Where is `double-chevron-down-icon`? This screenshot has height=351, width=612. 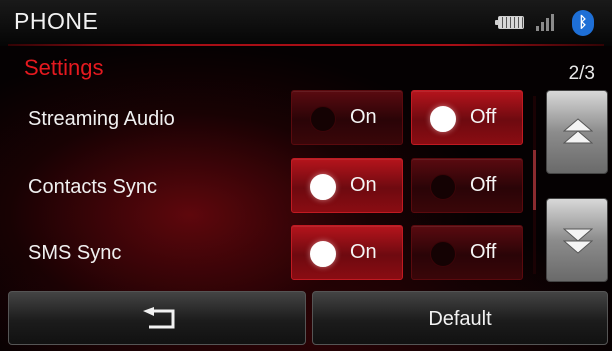
double-chevron-down-icon is located at coordinates (578, 241).